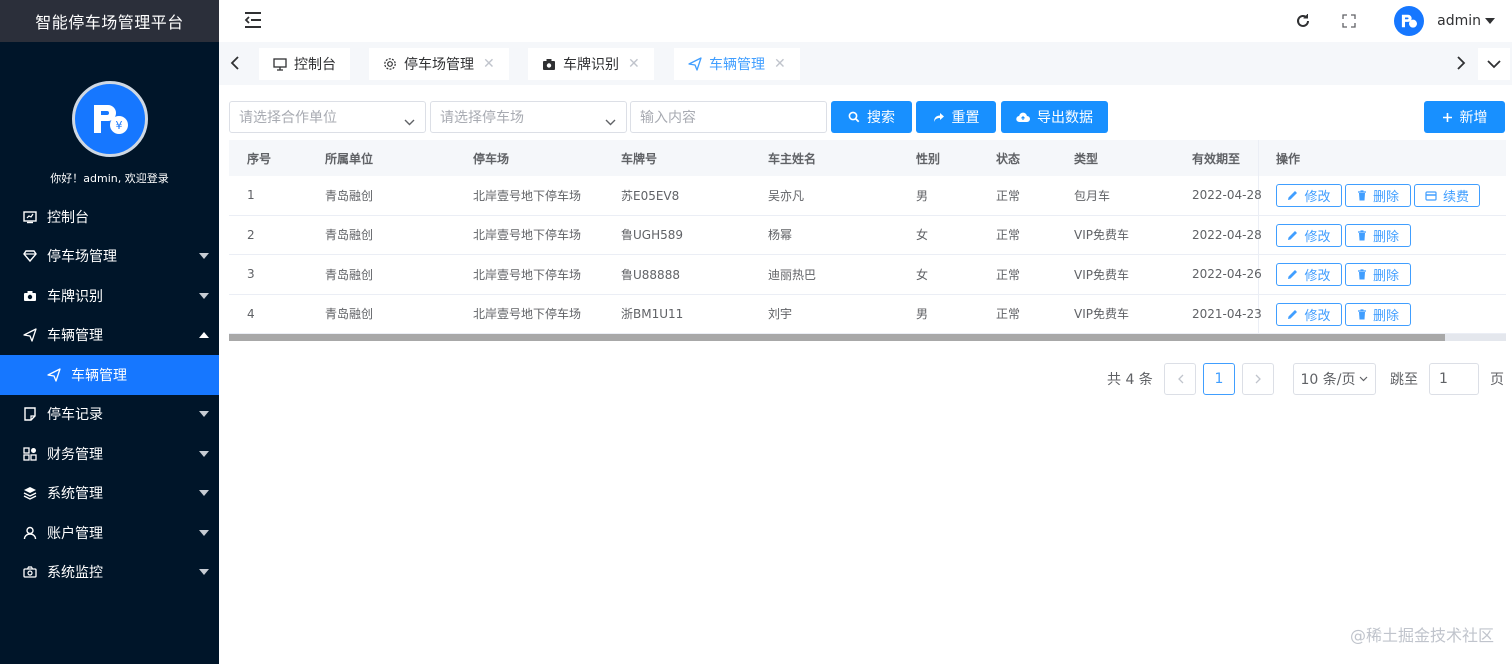 Image resolution: width=1512 pixels, height=664 pixels. I want to click on tab-plate-recognition: 车牌识别 ✕, so click(591, 64).